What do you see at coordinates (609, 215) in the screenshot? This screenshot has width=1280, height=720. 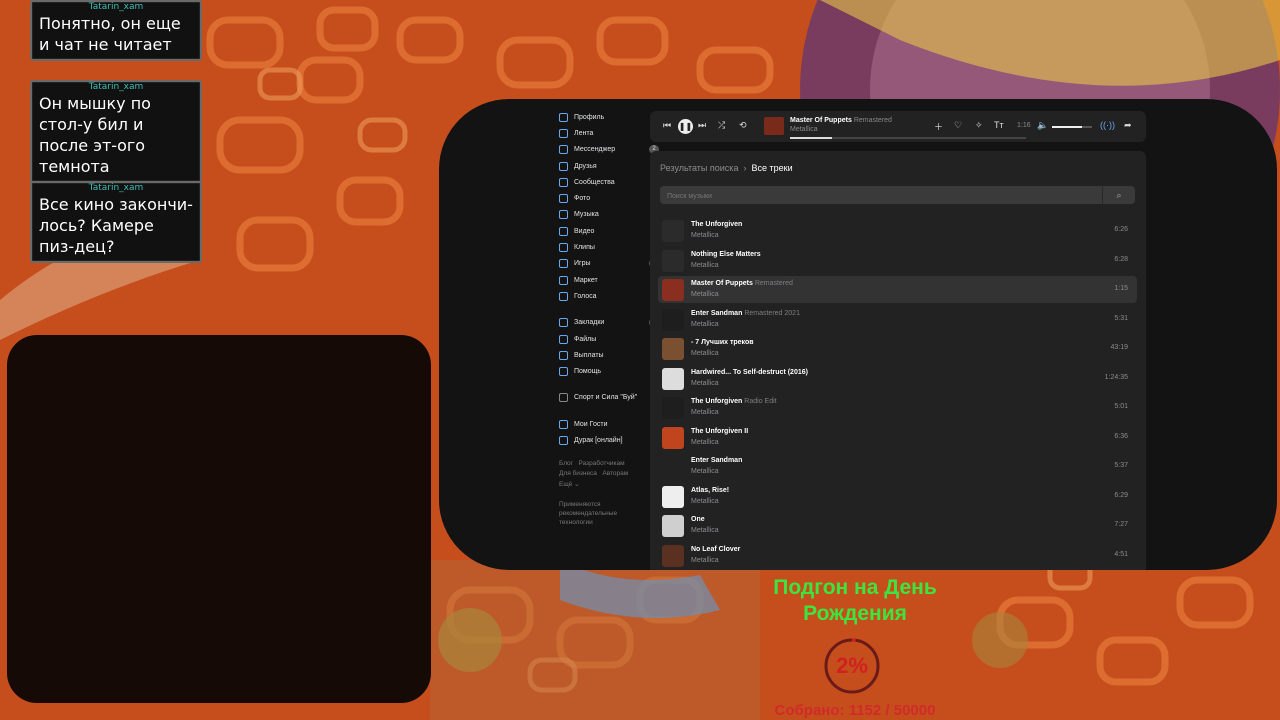 I see `sidebar-item-music: Музыка` at bounding box center [609, 215].